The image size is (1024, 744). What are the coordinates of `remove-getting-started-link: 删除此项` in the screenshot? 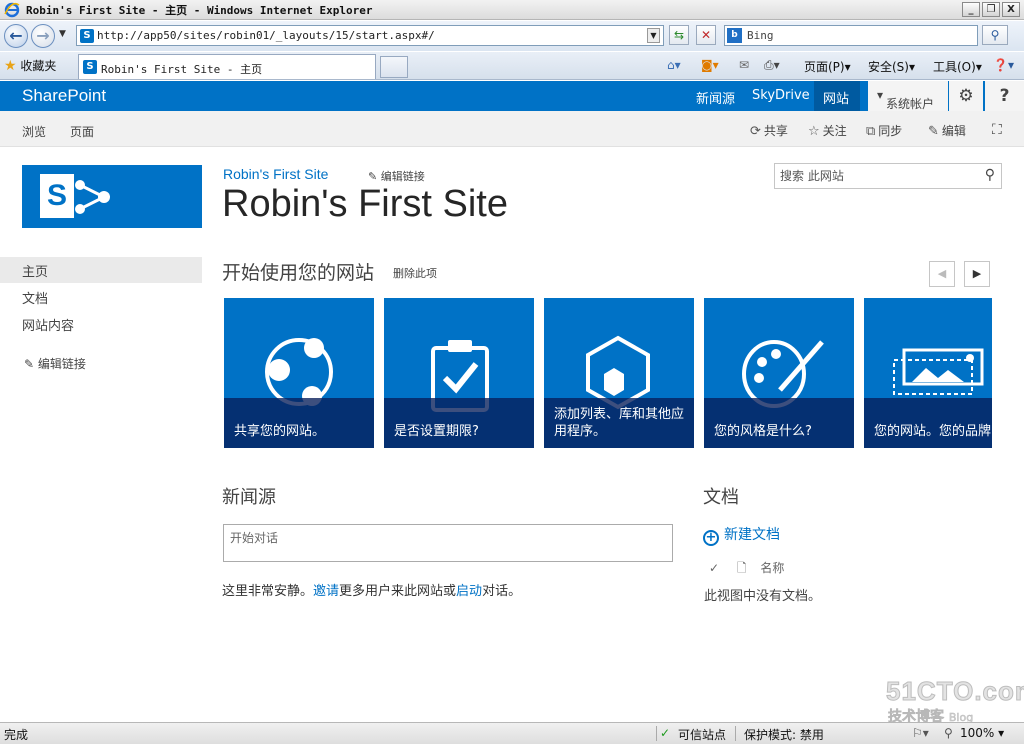 It's located at (415, 273).